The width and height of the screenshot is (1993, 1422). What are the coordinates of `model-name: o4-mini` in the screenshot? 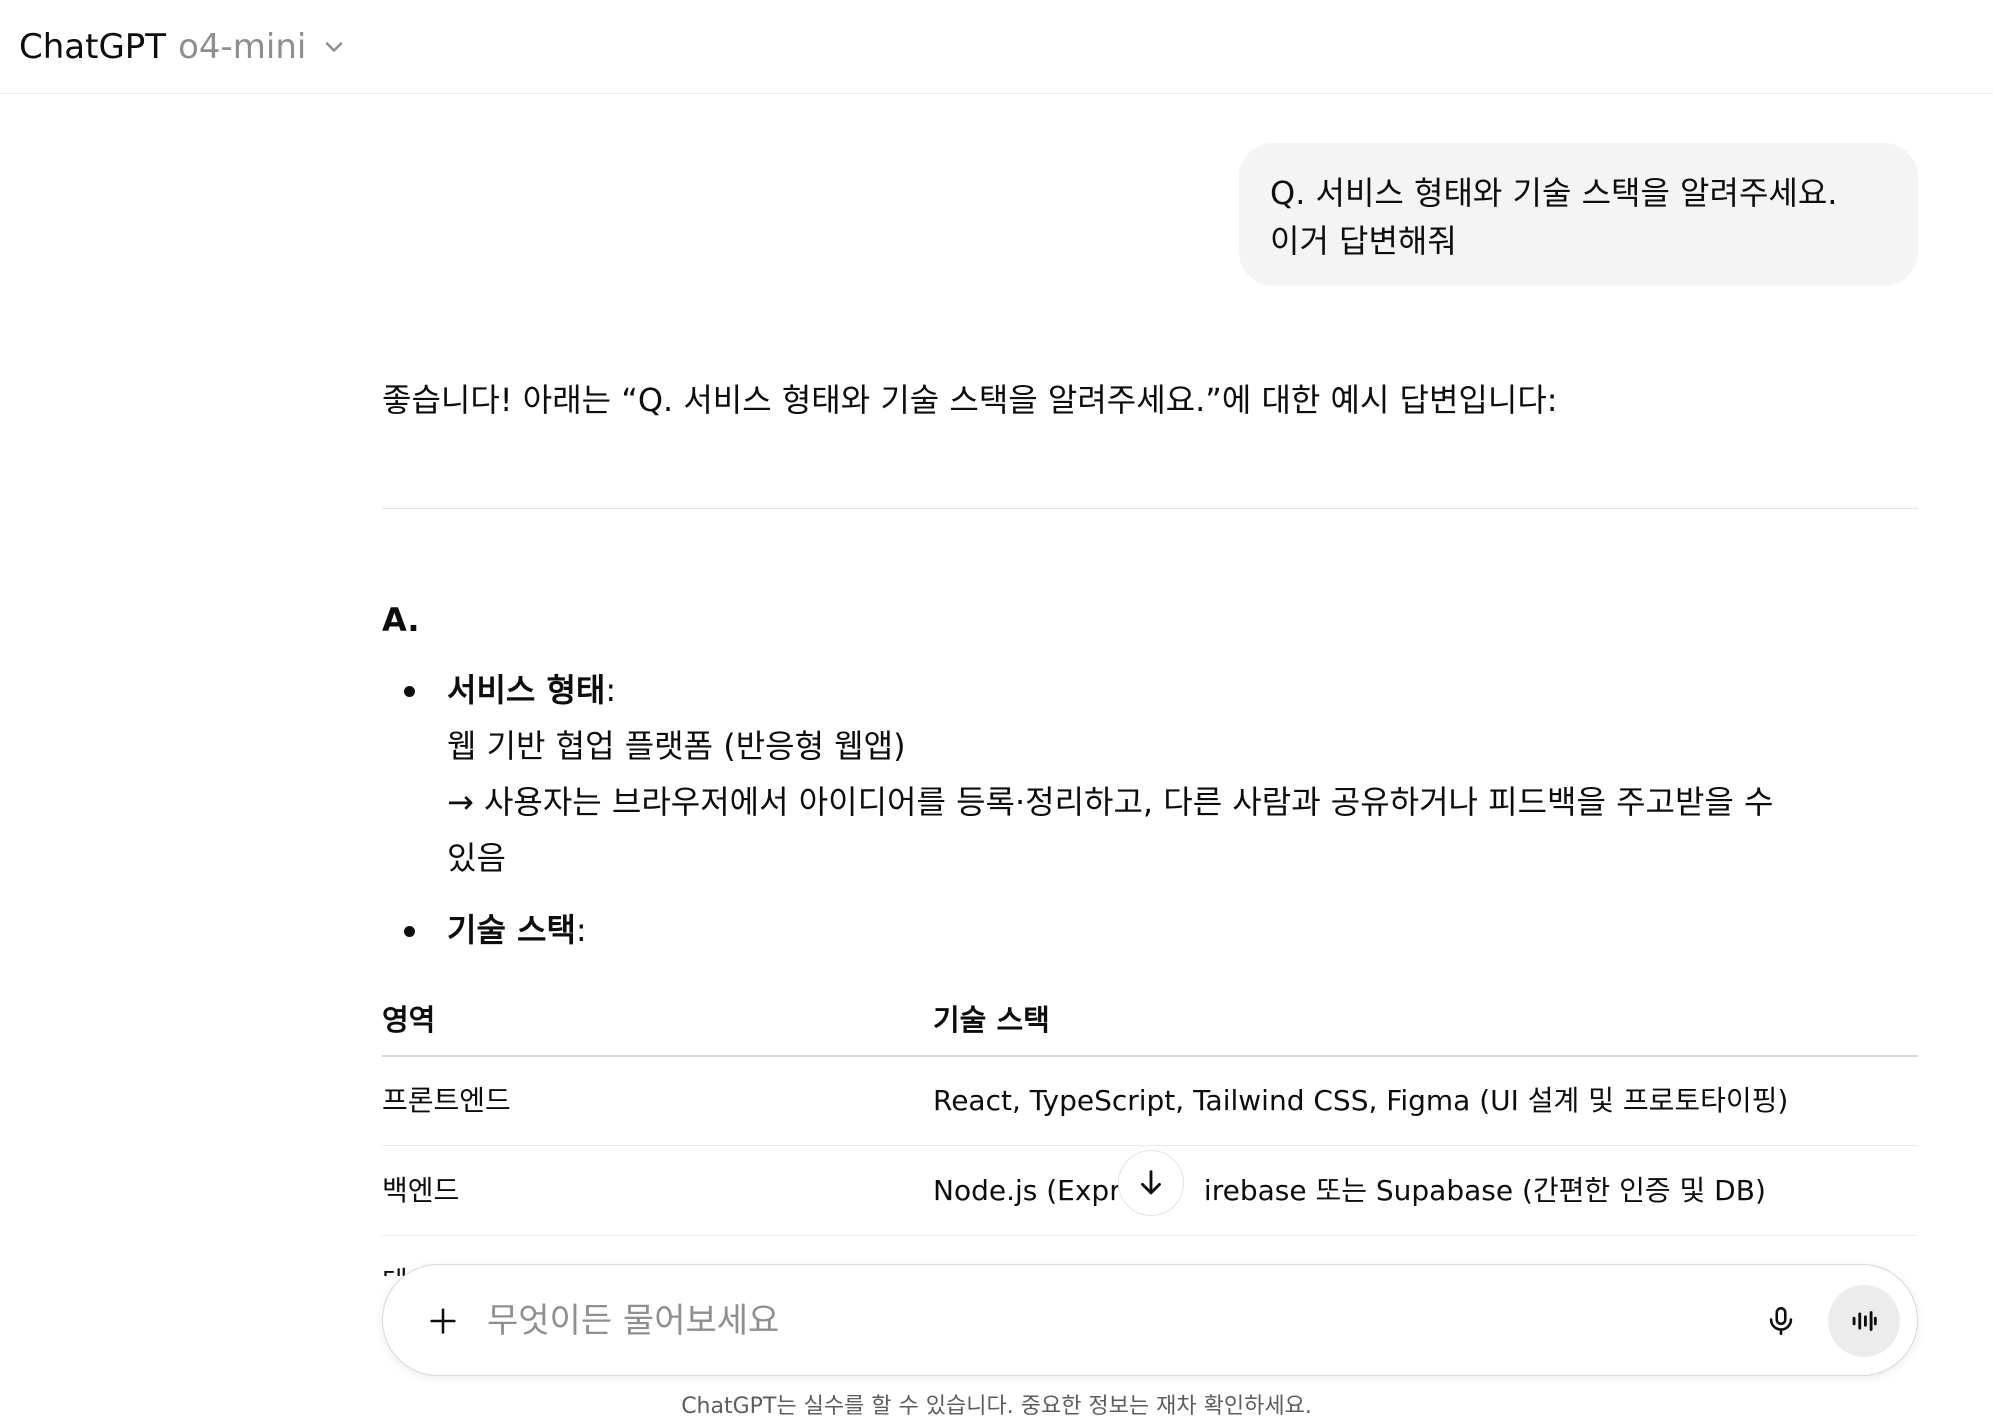 It's located at (242, 46).